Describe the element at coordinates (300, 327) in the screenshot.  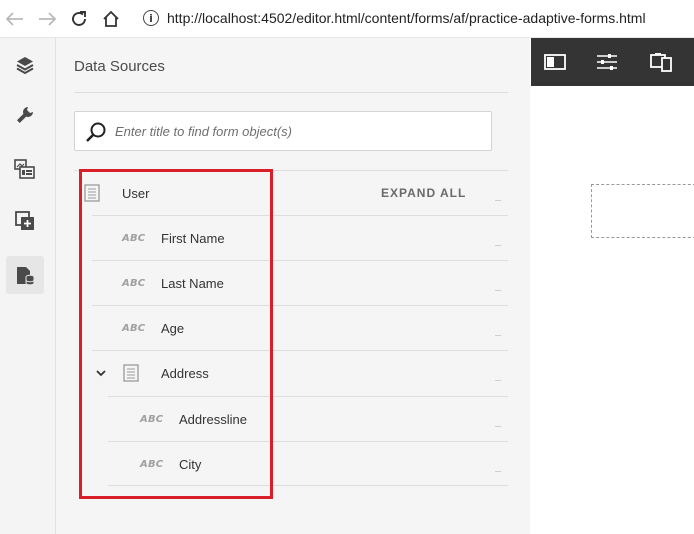
I see `tree-row-age: ABC Age` at that location.